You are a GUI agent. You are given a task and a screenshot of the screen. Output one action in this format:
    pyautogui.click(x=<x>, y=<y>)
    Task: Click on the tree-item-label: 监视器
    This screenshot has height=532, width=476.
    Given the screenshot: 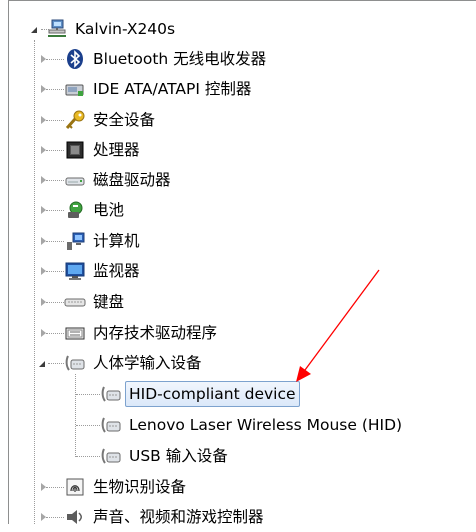 What is the action you would take?
    pyautogui.click(x=116, y=271)
    